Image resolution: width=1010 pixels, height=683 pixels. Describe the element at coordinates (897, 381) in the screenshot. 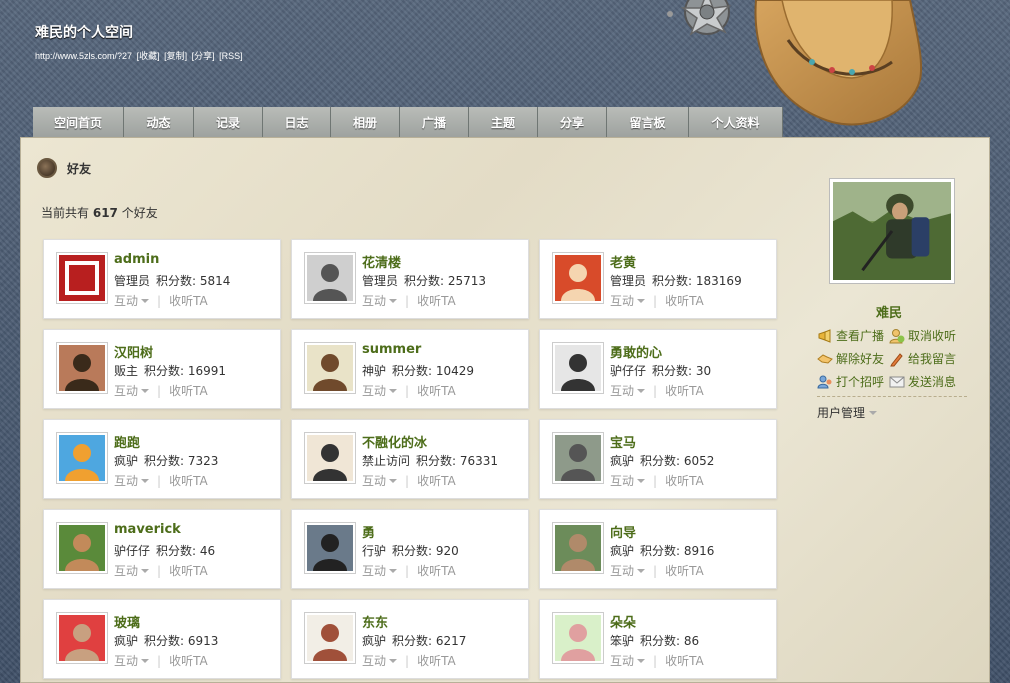

I see `envelope-icon` at that location.